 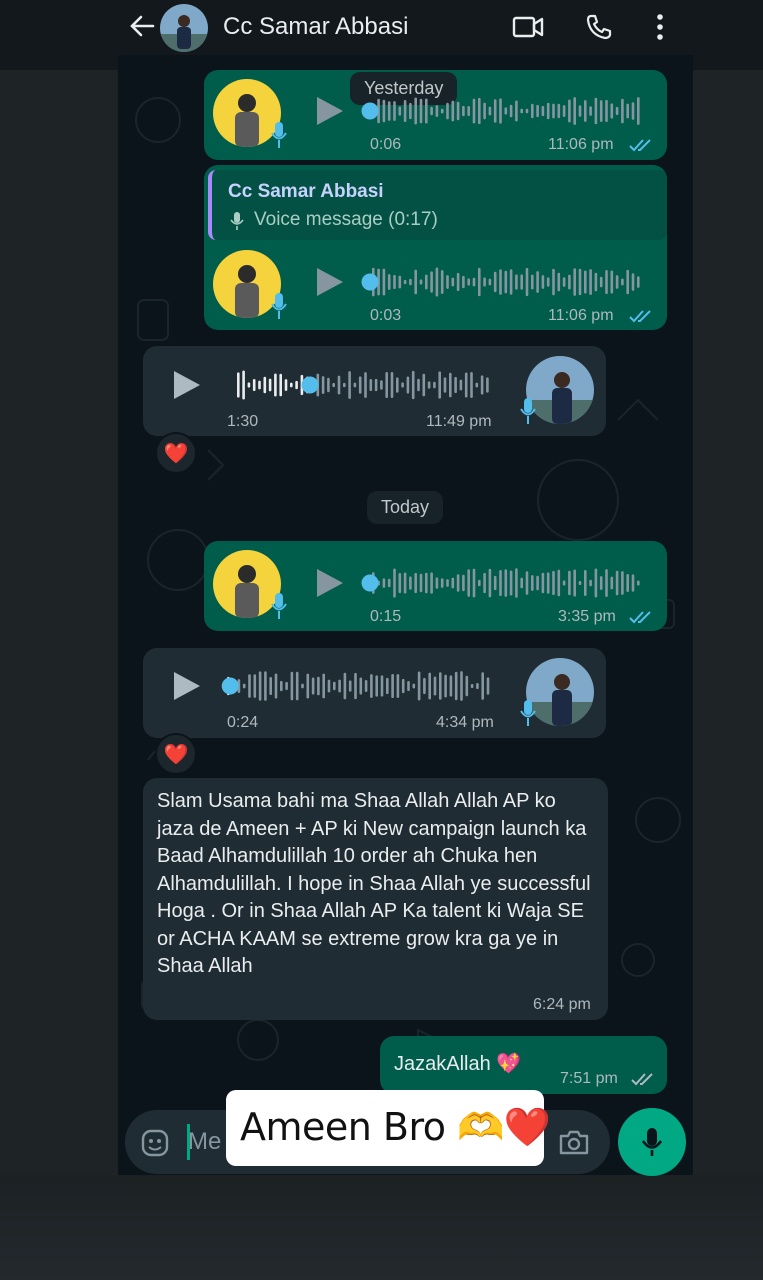 I want to click on bottom-backdrop, so click(x=381, y=1227).